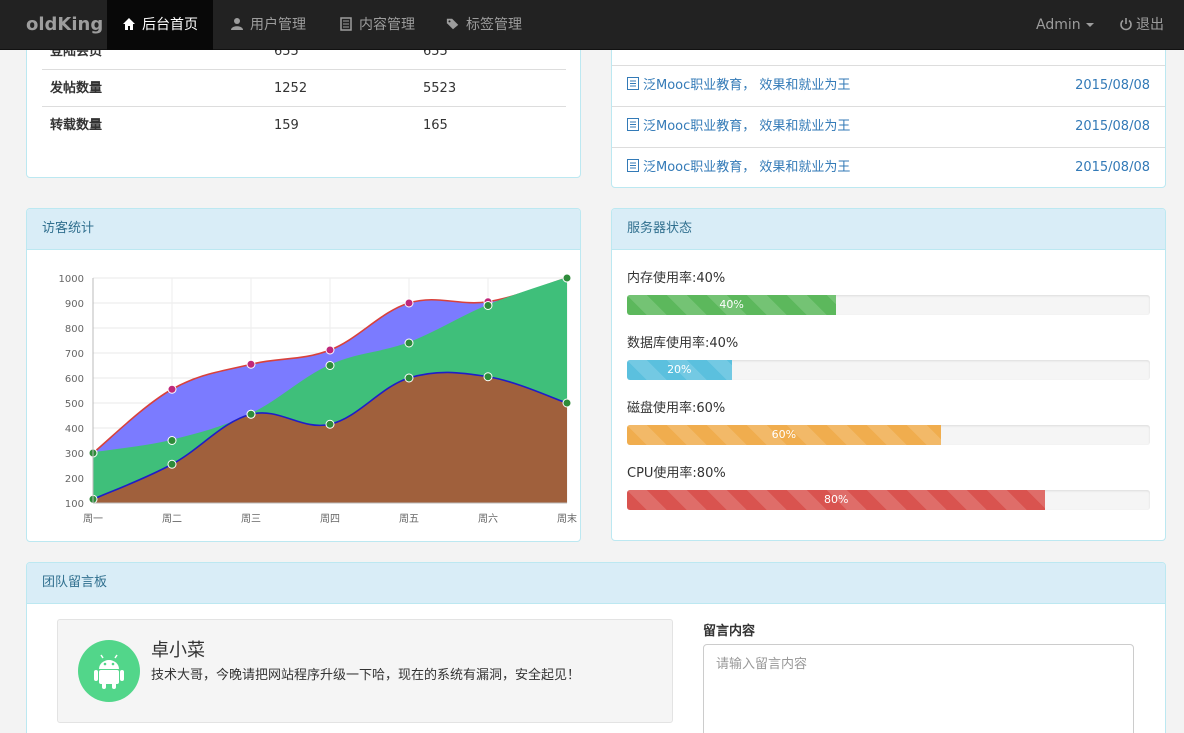 The image size is (1184, 733). I want to click on y-tick-label: 800, so click(74, 329).